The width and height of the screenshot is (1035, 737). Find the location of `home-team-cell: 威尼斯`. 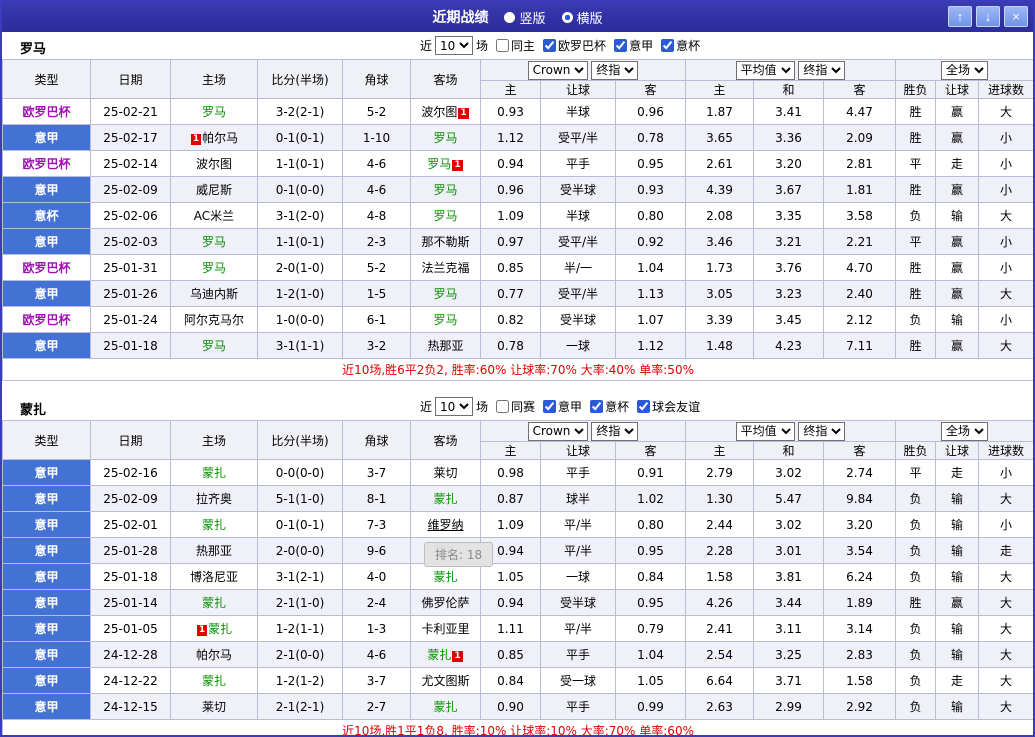

home-team-cell: 威尼斯 is located at coordinates (214, 189).